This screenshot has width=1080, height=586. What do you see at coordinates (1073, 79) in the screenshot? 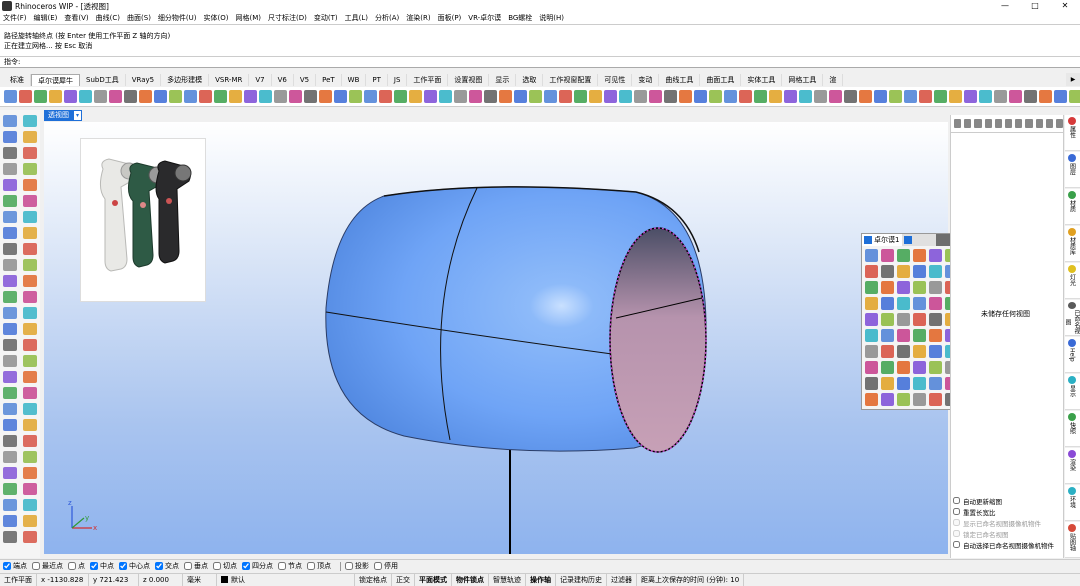
I see `tab-scroll-right-icon: ▶` at bounding box center [1073, 79].